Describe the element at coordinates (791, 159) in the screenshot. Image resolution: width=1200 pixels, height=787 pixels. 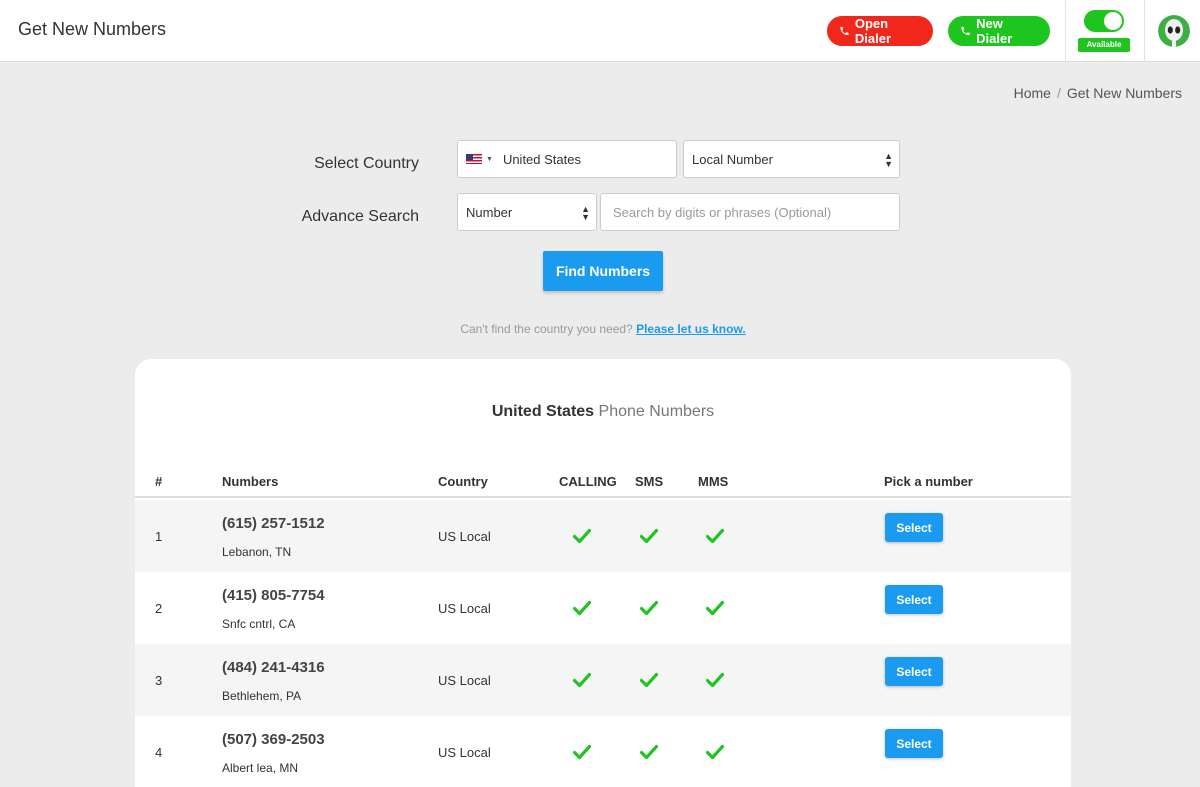
I see `number-type-select: Local Number ▲ ▼` at that location.